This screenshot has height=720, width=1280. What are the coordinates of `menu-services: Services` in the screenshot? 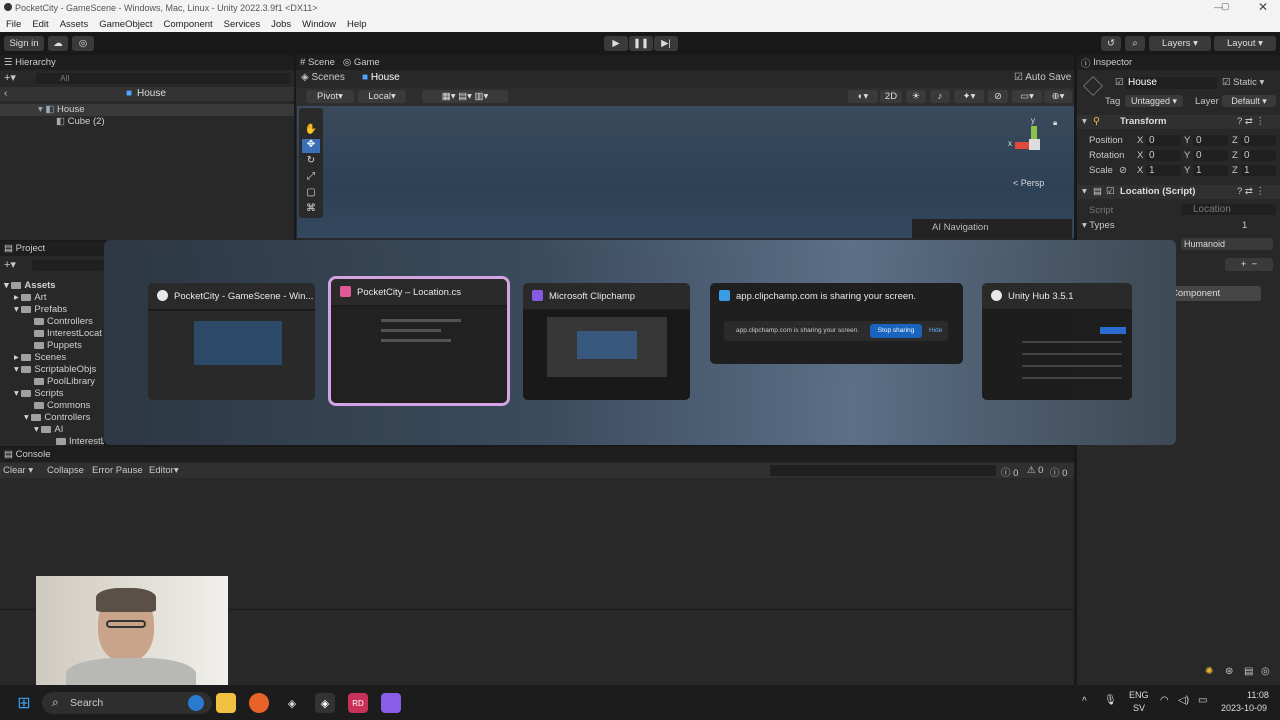 It's located at (242, 24).